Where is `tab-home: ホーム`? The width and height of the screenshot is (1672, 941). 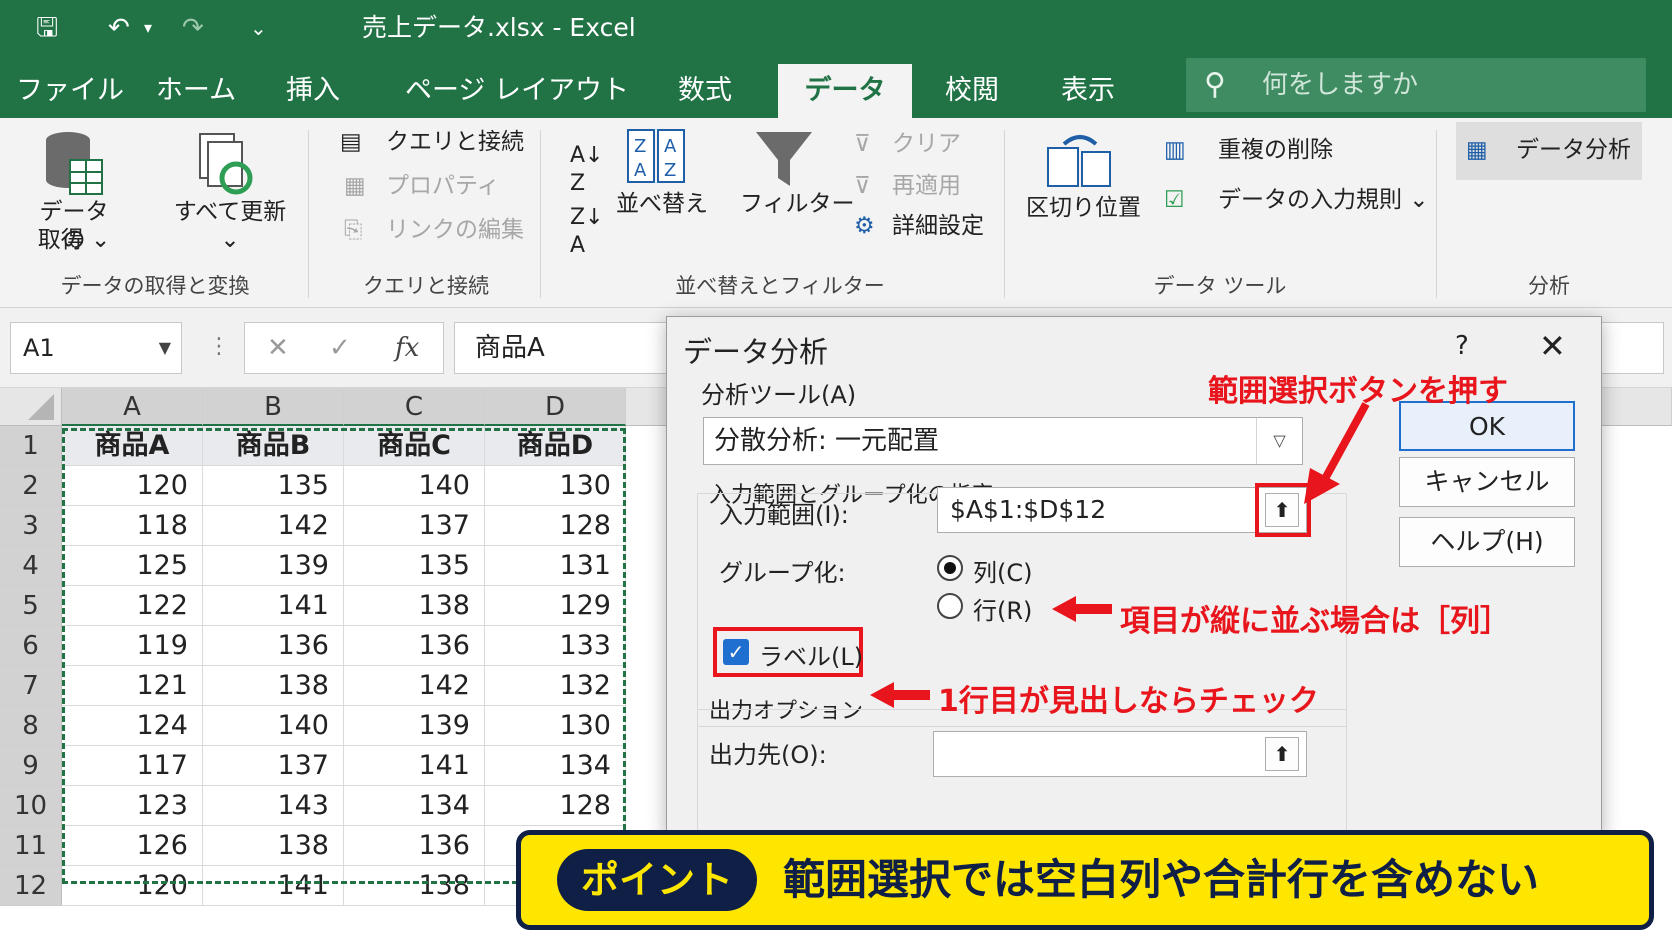 tab-home: ホーム is located at coordinates (196, 91).